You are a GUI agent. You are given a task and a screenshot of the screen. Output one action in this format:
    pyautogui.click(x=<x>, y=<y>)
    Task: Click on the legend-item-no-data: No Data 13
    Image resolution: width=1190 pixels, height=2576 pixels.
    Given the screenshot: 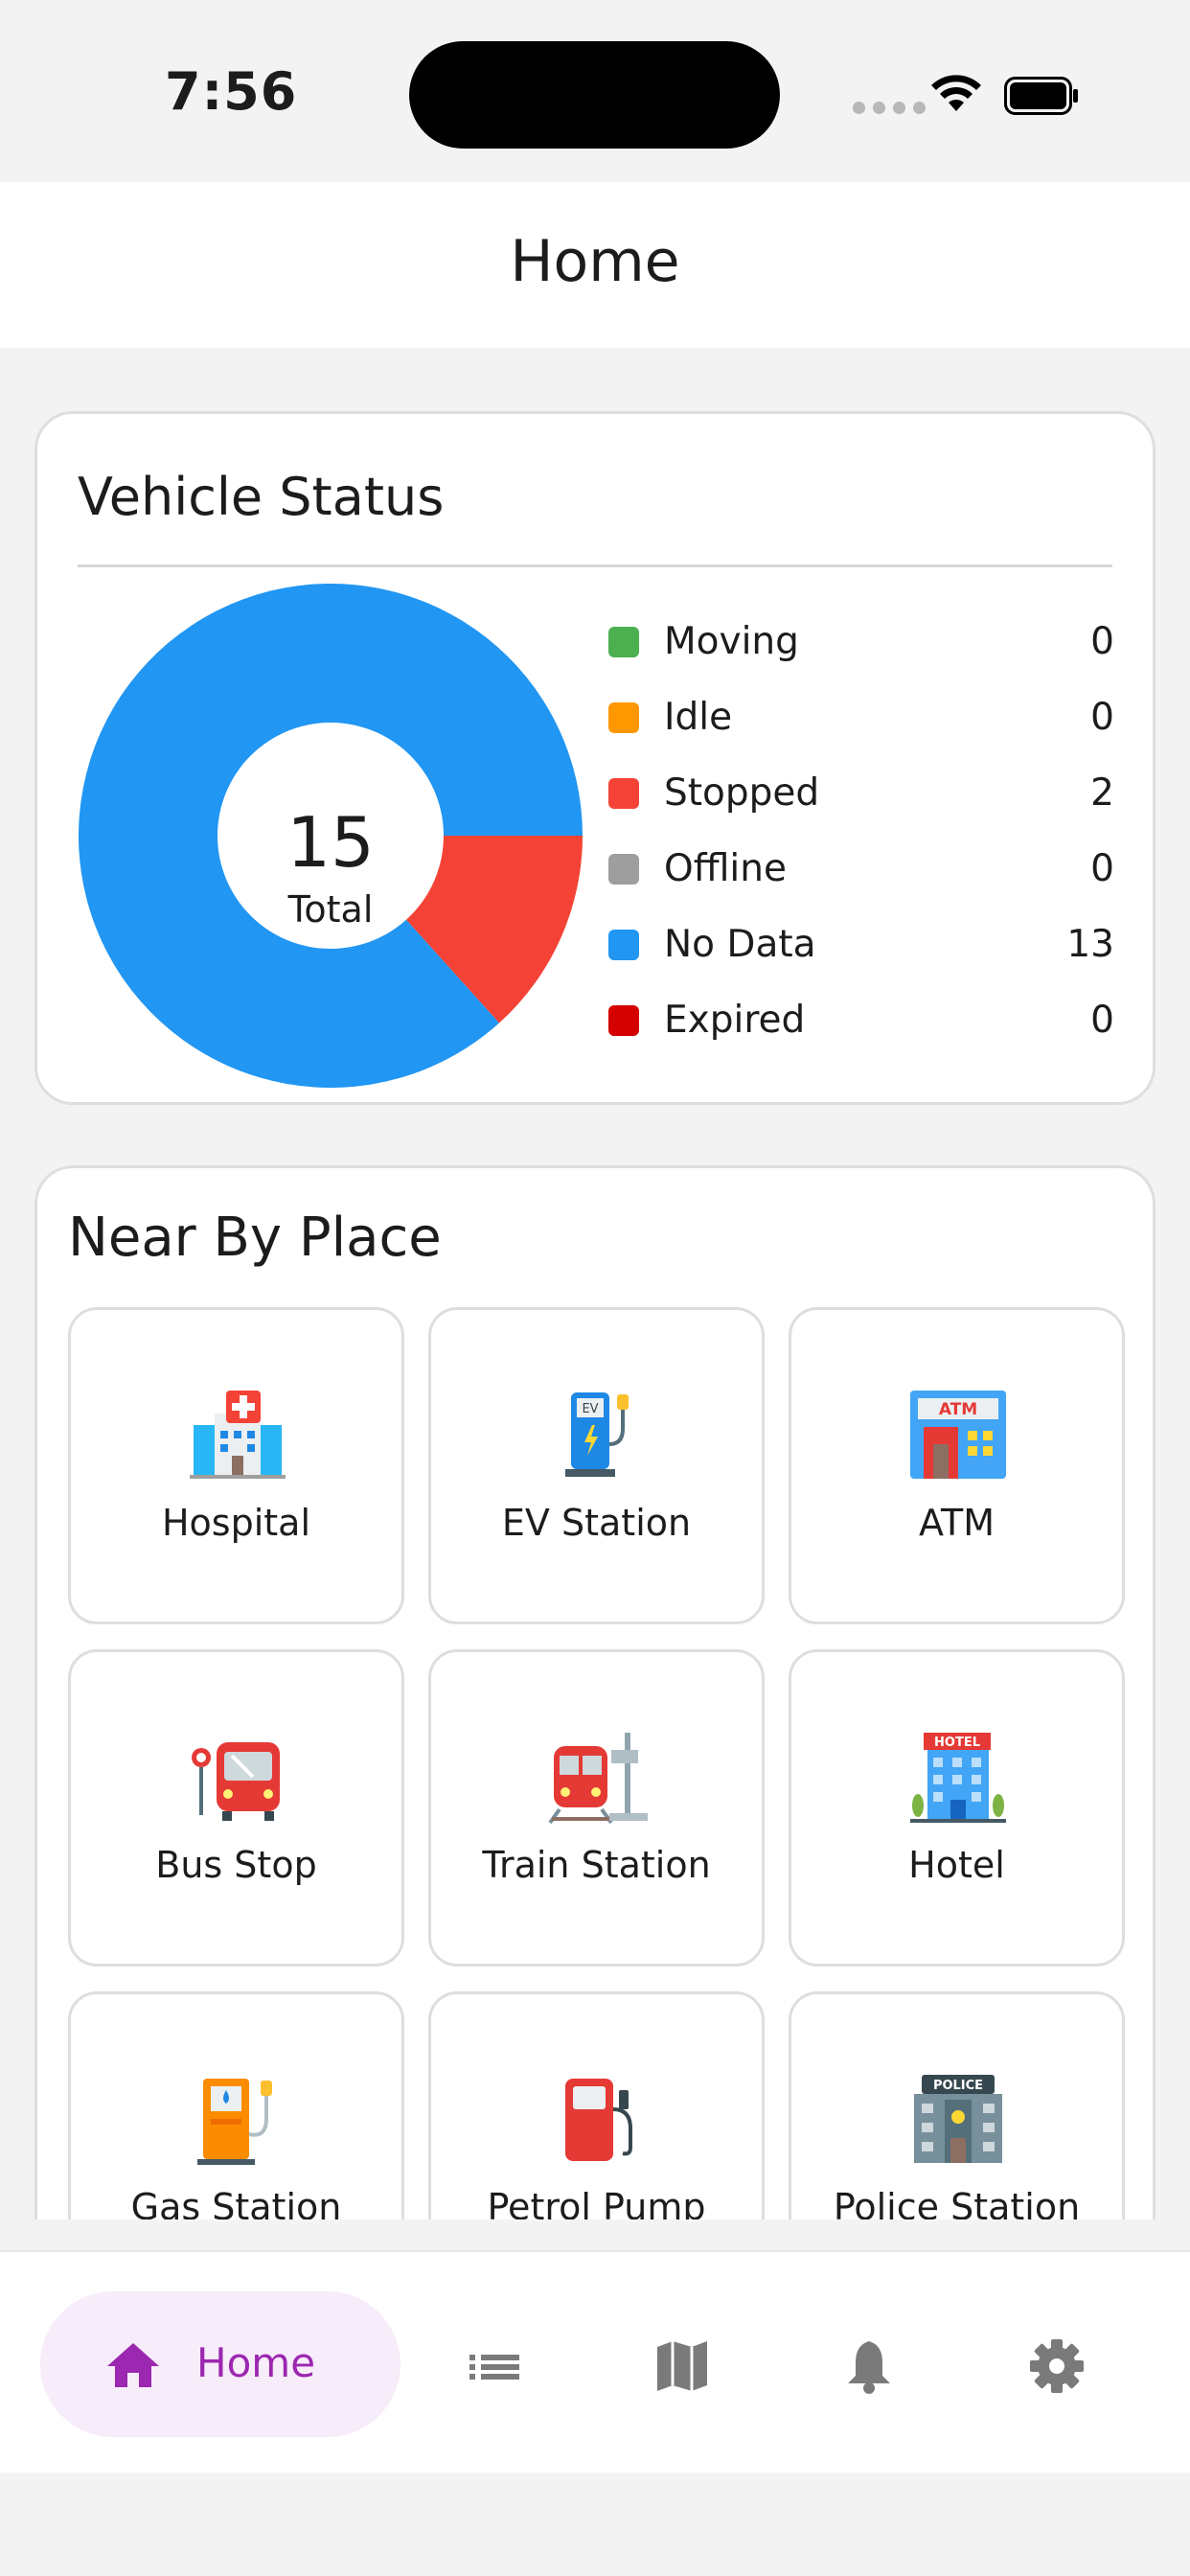 What is the action you would take?
    pyautogui.click(x=861, y=945)
    